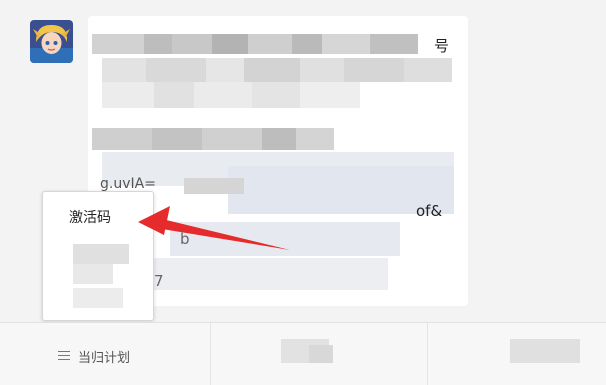 The height and width of the screenshot is (385, 606). I want to click on menu-item-plan: 当归计划, so click(105, 354).